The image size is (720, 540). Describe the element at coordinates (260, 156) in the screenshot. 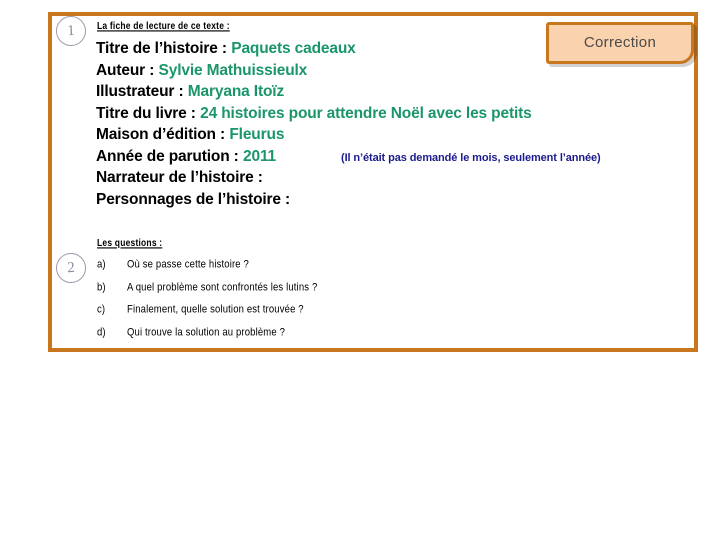

I see `fiche-row-answer: 2011` at that location.